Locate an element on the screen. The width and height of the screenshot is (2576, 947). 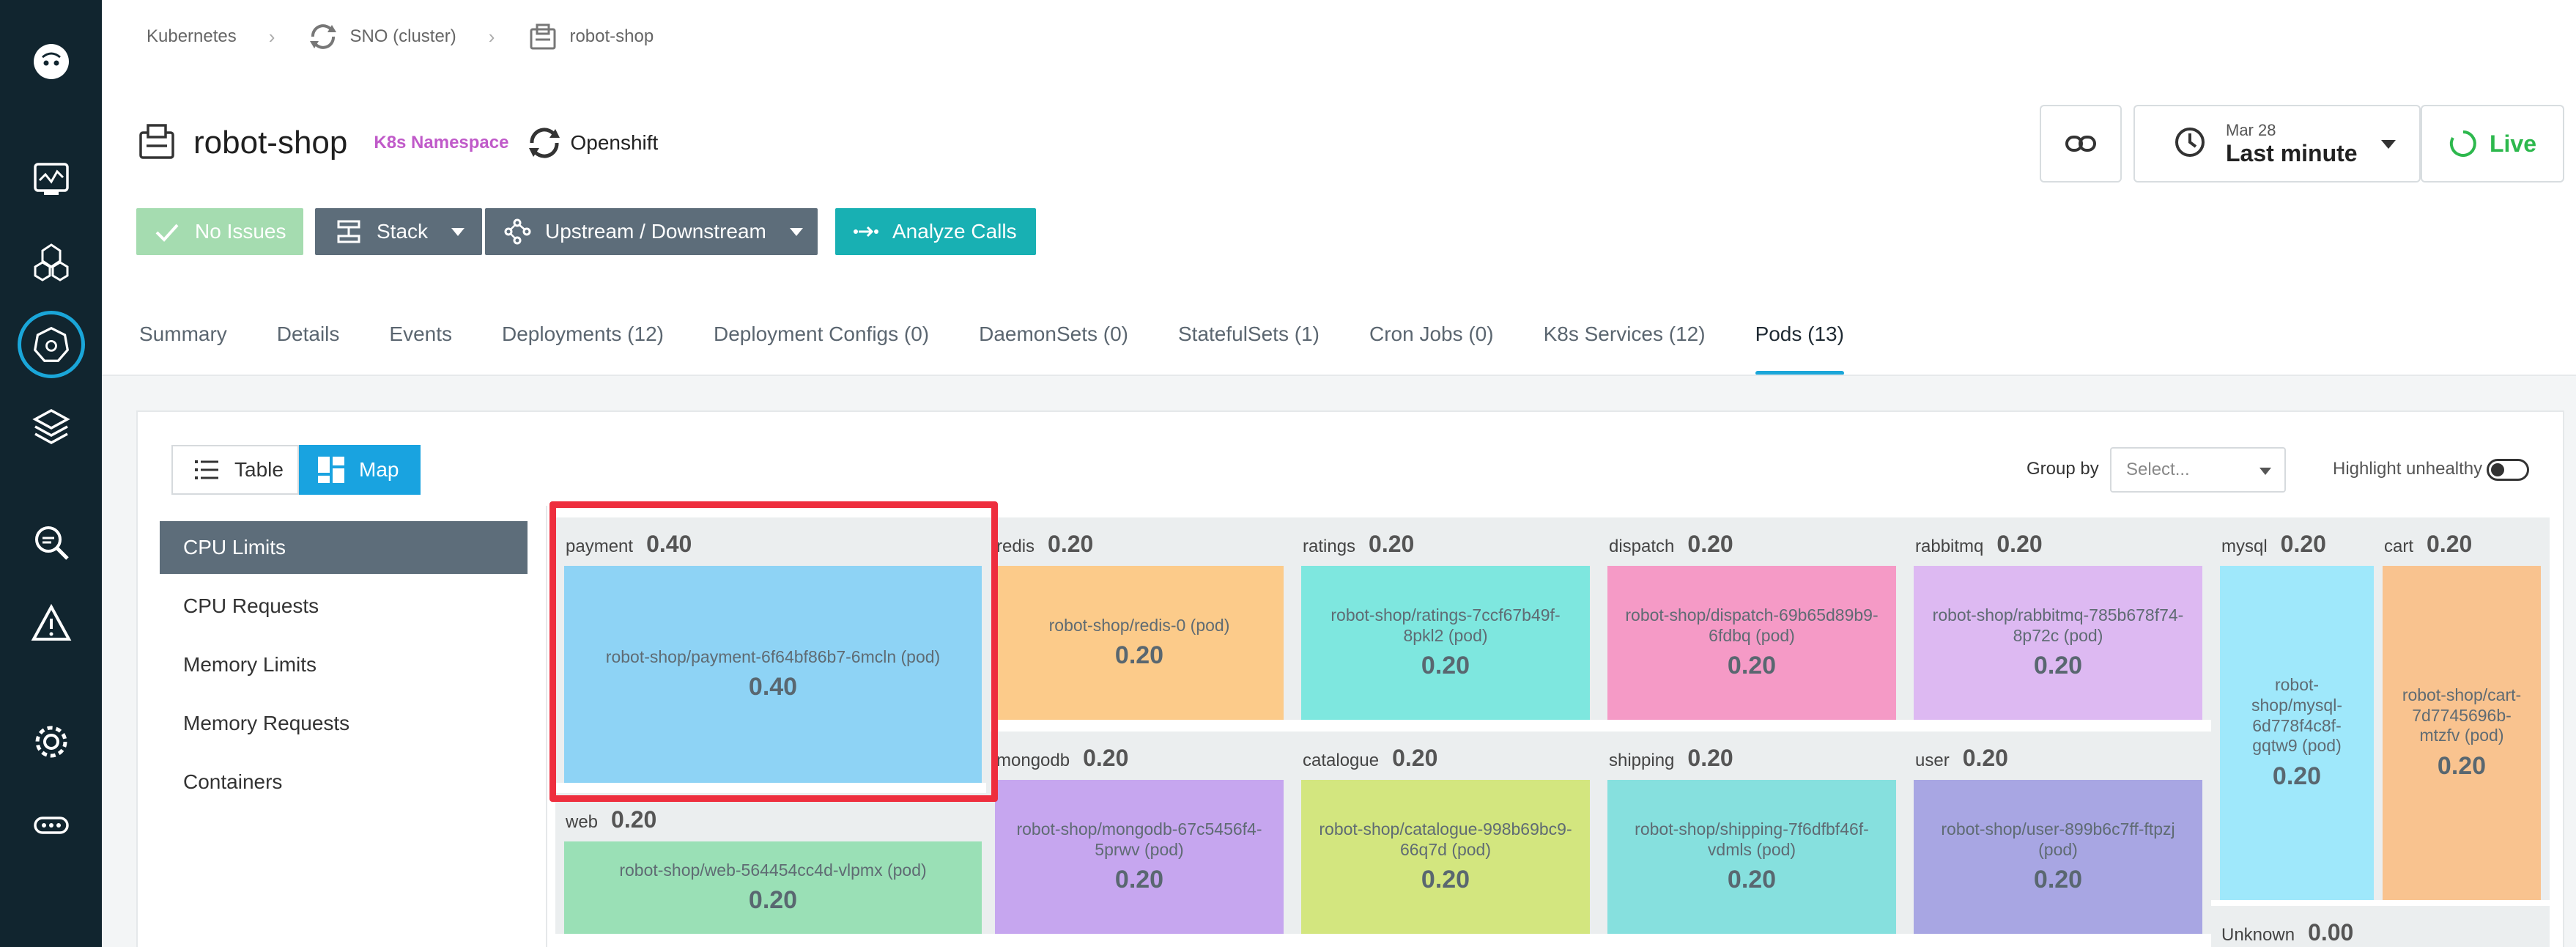
analyze-calls-button: Analyze Calls is located at coordinates (935, 232).